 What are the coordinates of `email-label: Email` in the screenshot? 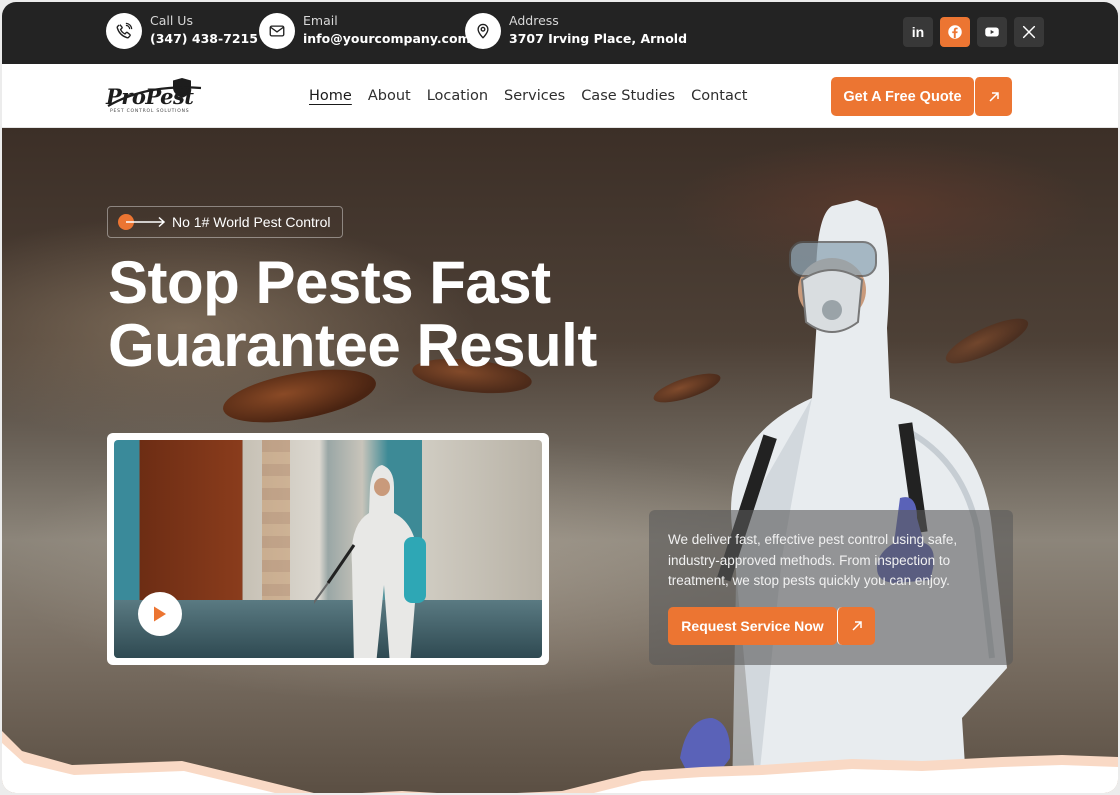 It's located at (320, 20).